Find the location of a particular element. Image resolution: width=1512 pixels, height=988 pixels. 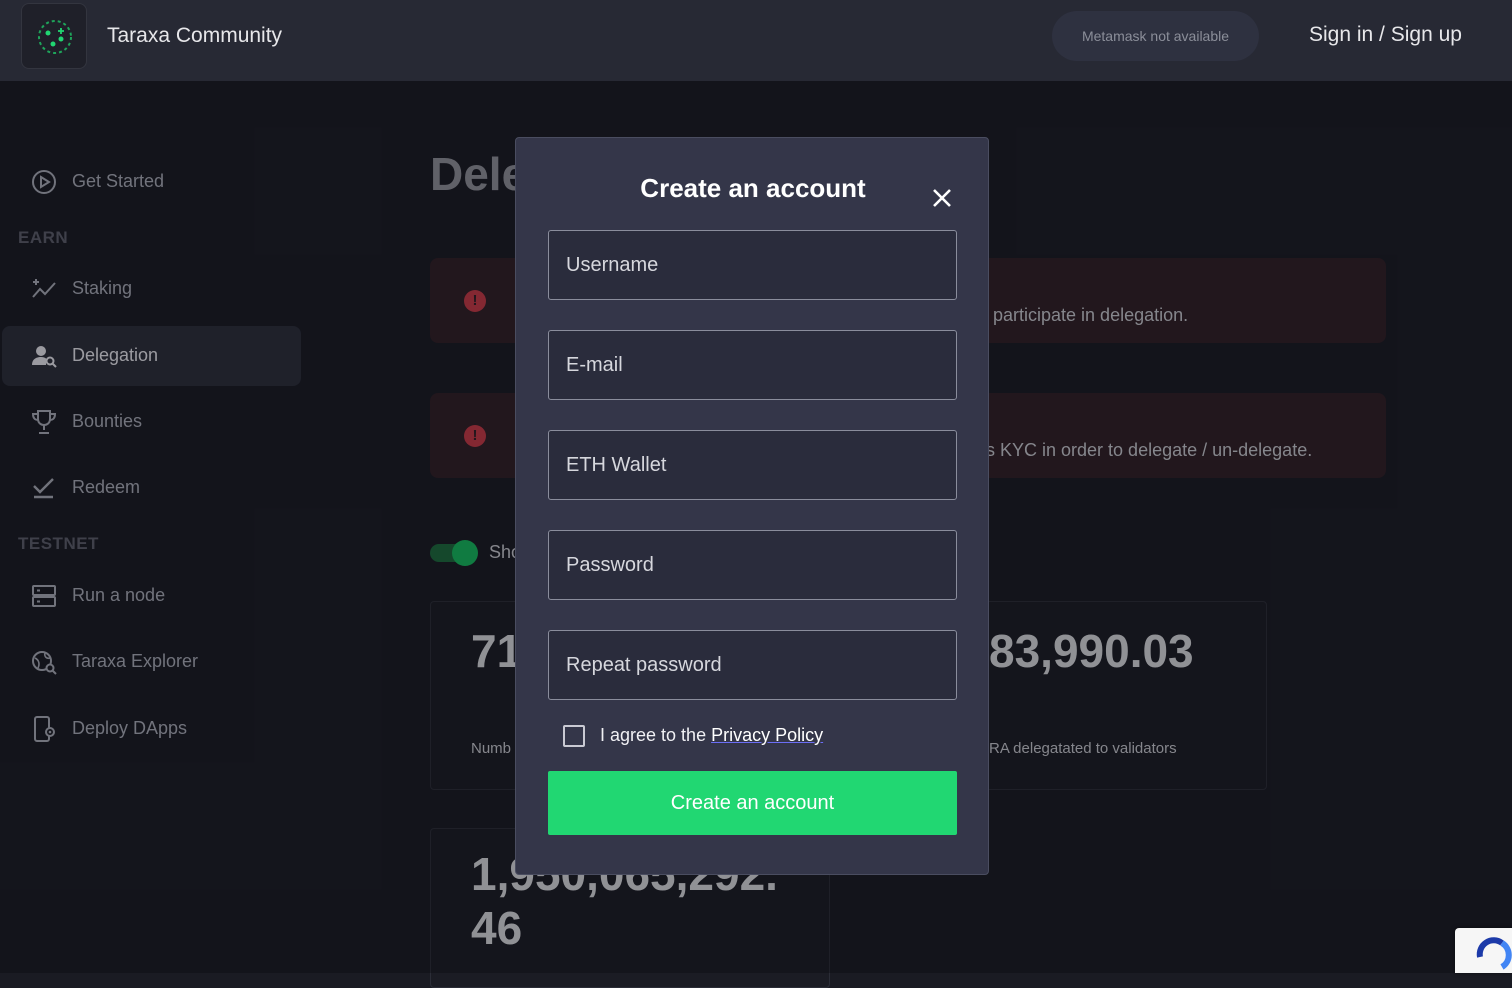

password-field is located at coordinates (752, 565).